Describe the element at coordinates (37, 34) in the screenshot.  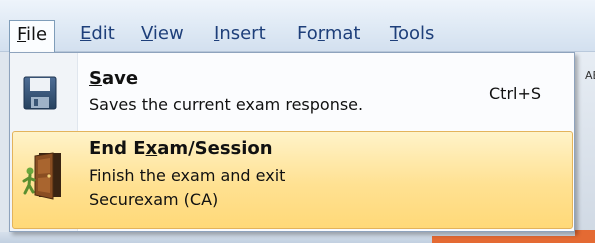
I see `menu-file-label: ile` at that location.